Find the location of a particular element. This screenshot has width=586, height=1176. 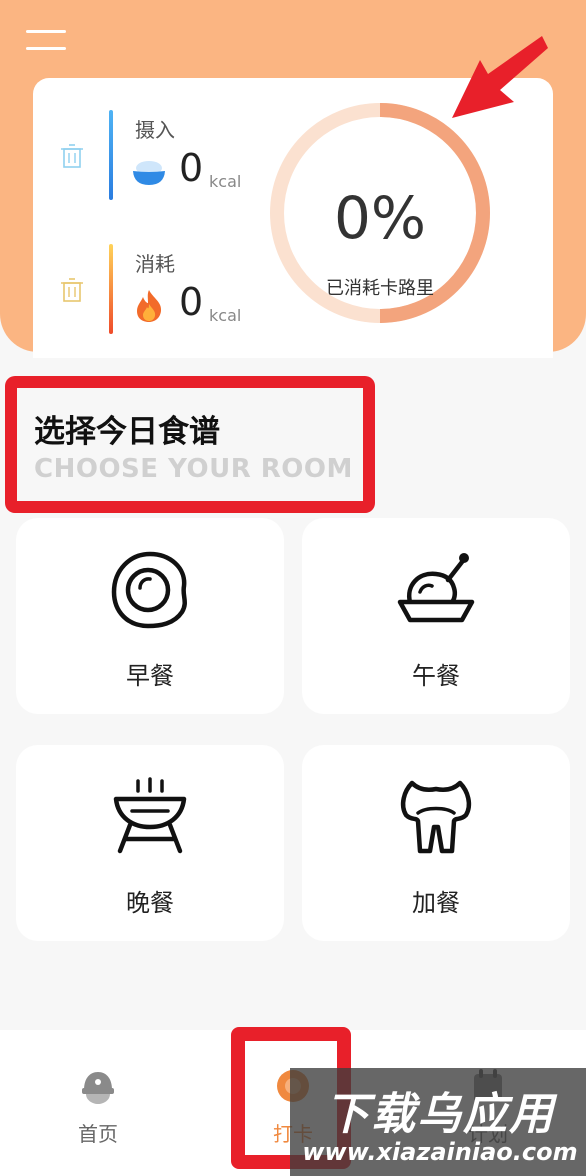

delete-burned-icon is located at coordinates (72, 290).